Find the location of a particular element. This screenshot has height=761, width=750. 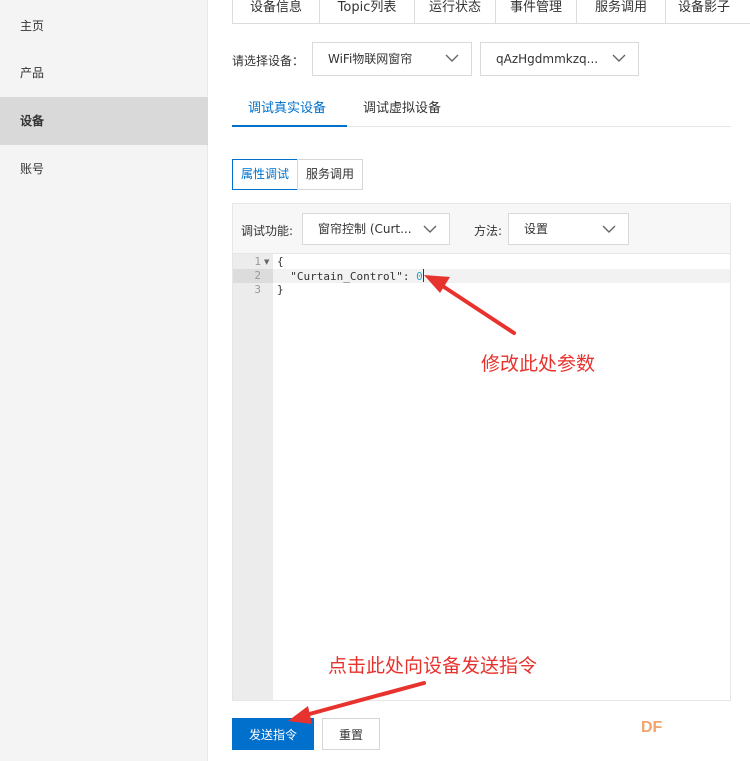

line-number: 2 is located at coordinates (257, 275).